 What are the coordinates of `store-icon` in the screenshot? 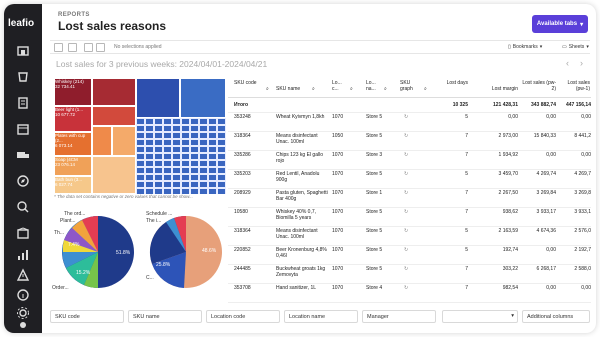 It's located at (23, 51).